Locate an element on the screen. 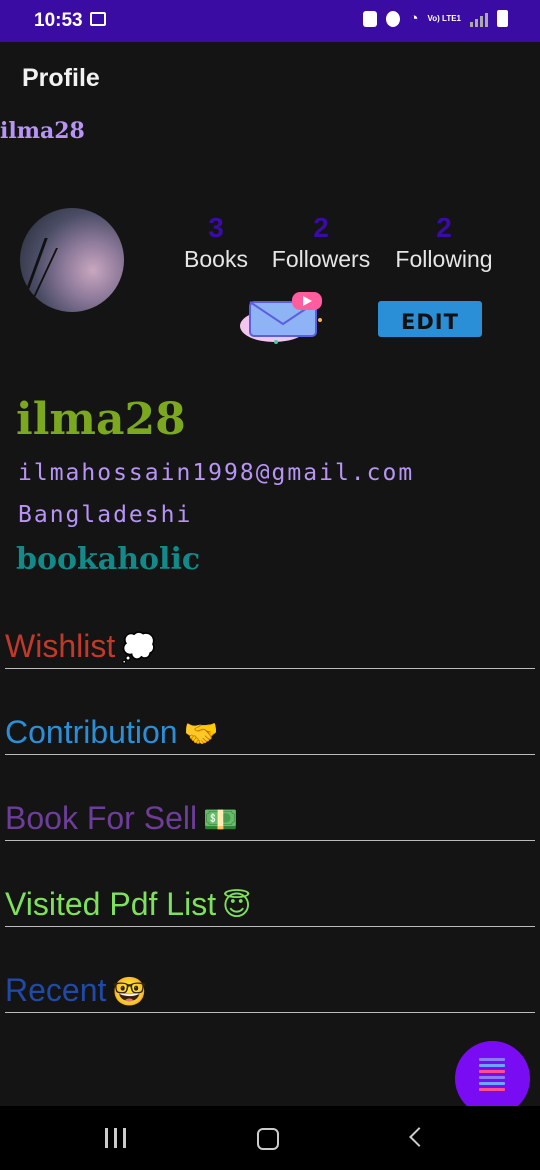 This screenshot has width=540, height=1170. menu-contribution: Contribution 🤝 is located at coordinates (270, 734).